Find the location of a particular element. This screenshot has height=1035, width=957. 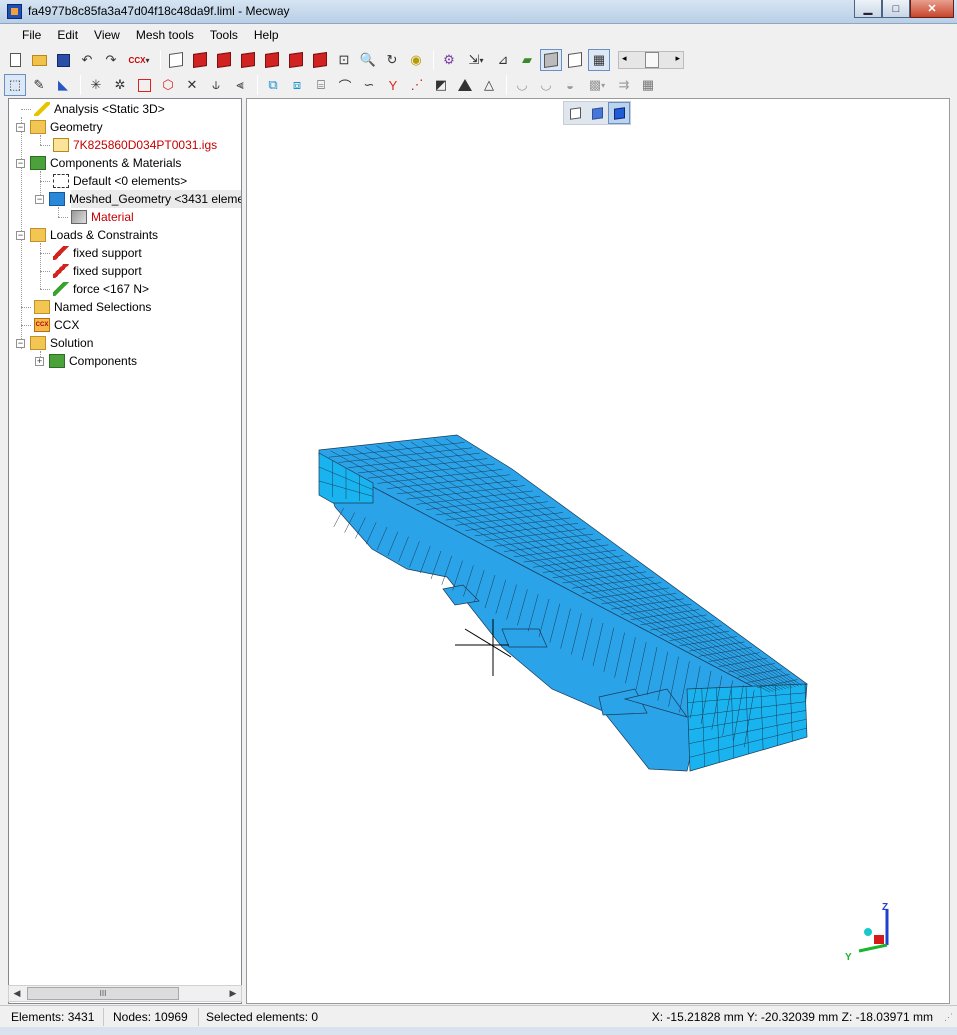

close-button: ✕ is located at coordinates (932, 9).